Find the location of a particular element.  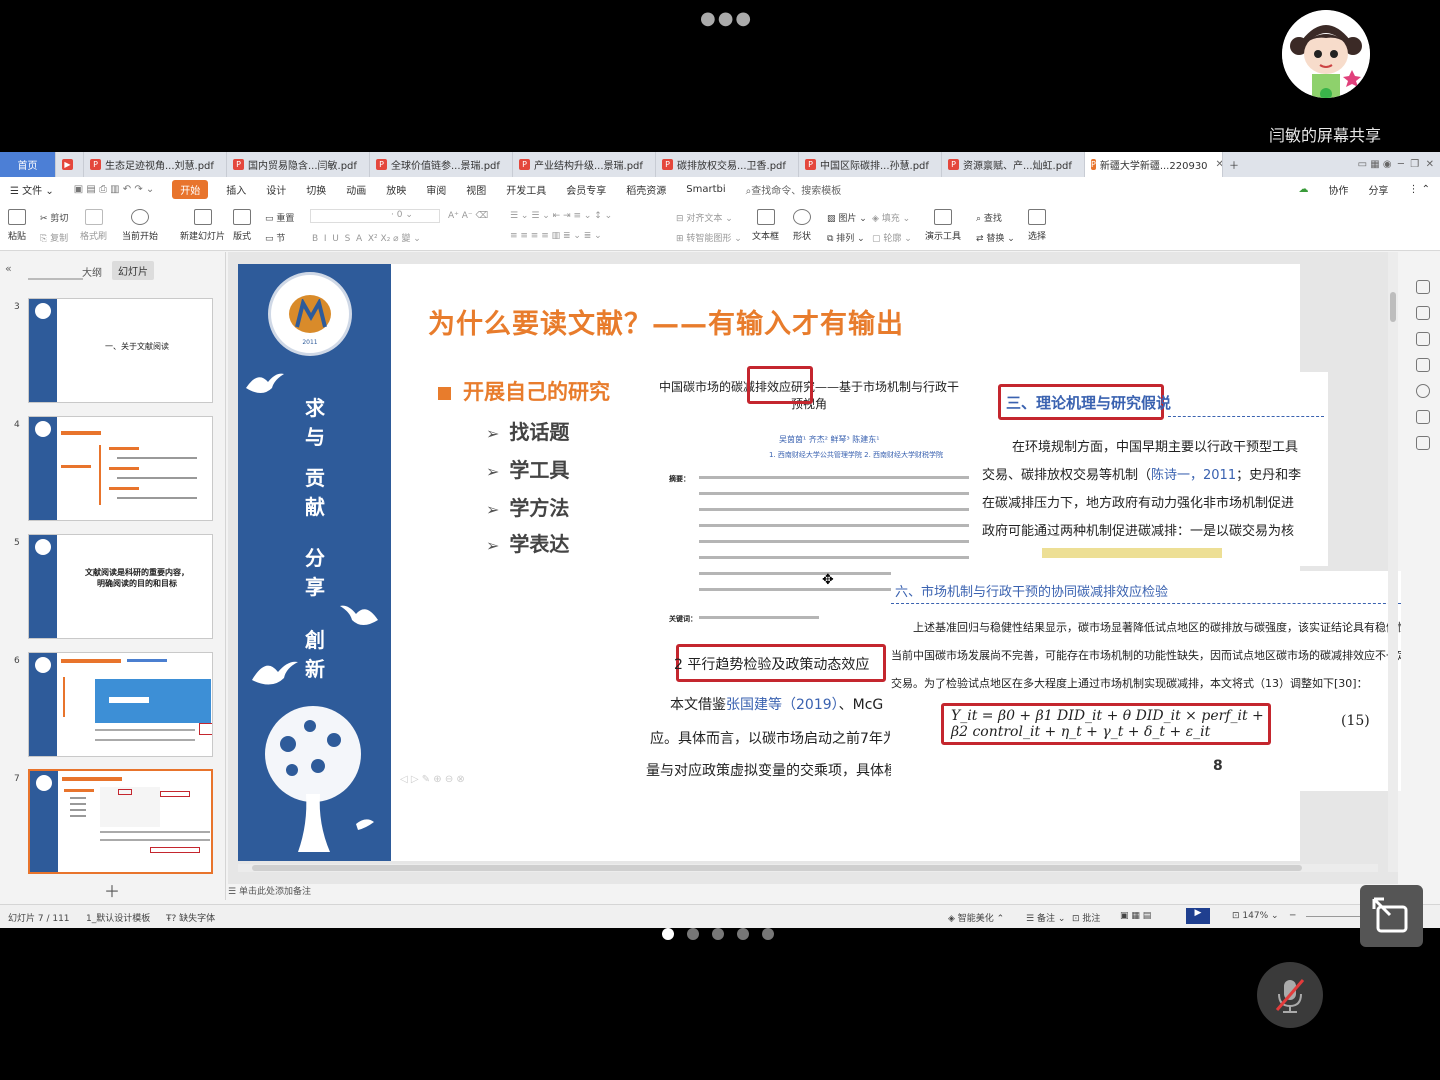

format-painter-button: 格式刷 is located at coordinates (93, 225).